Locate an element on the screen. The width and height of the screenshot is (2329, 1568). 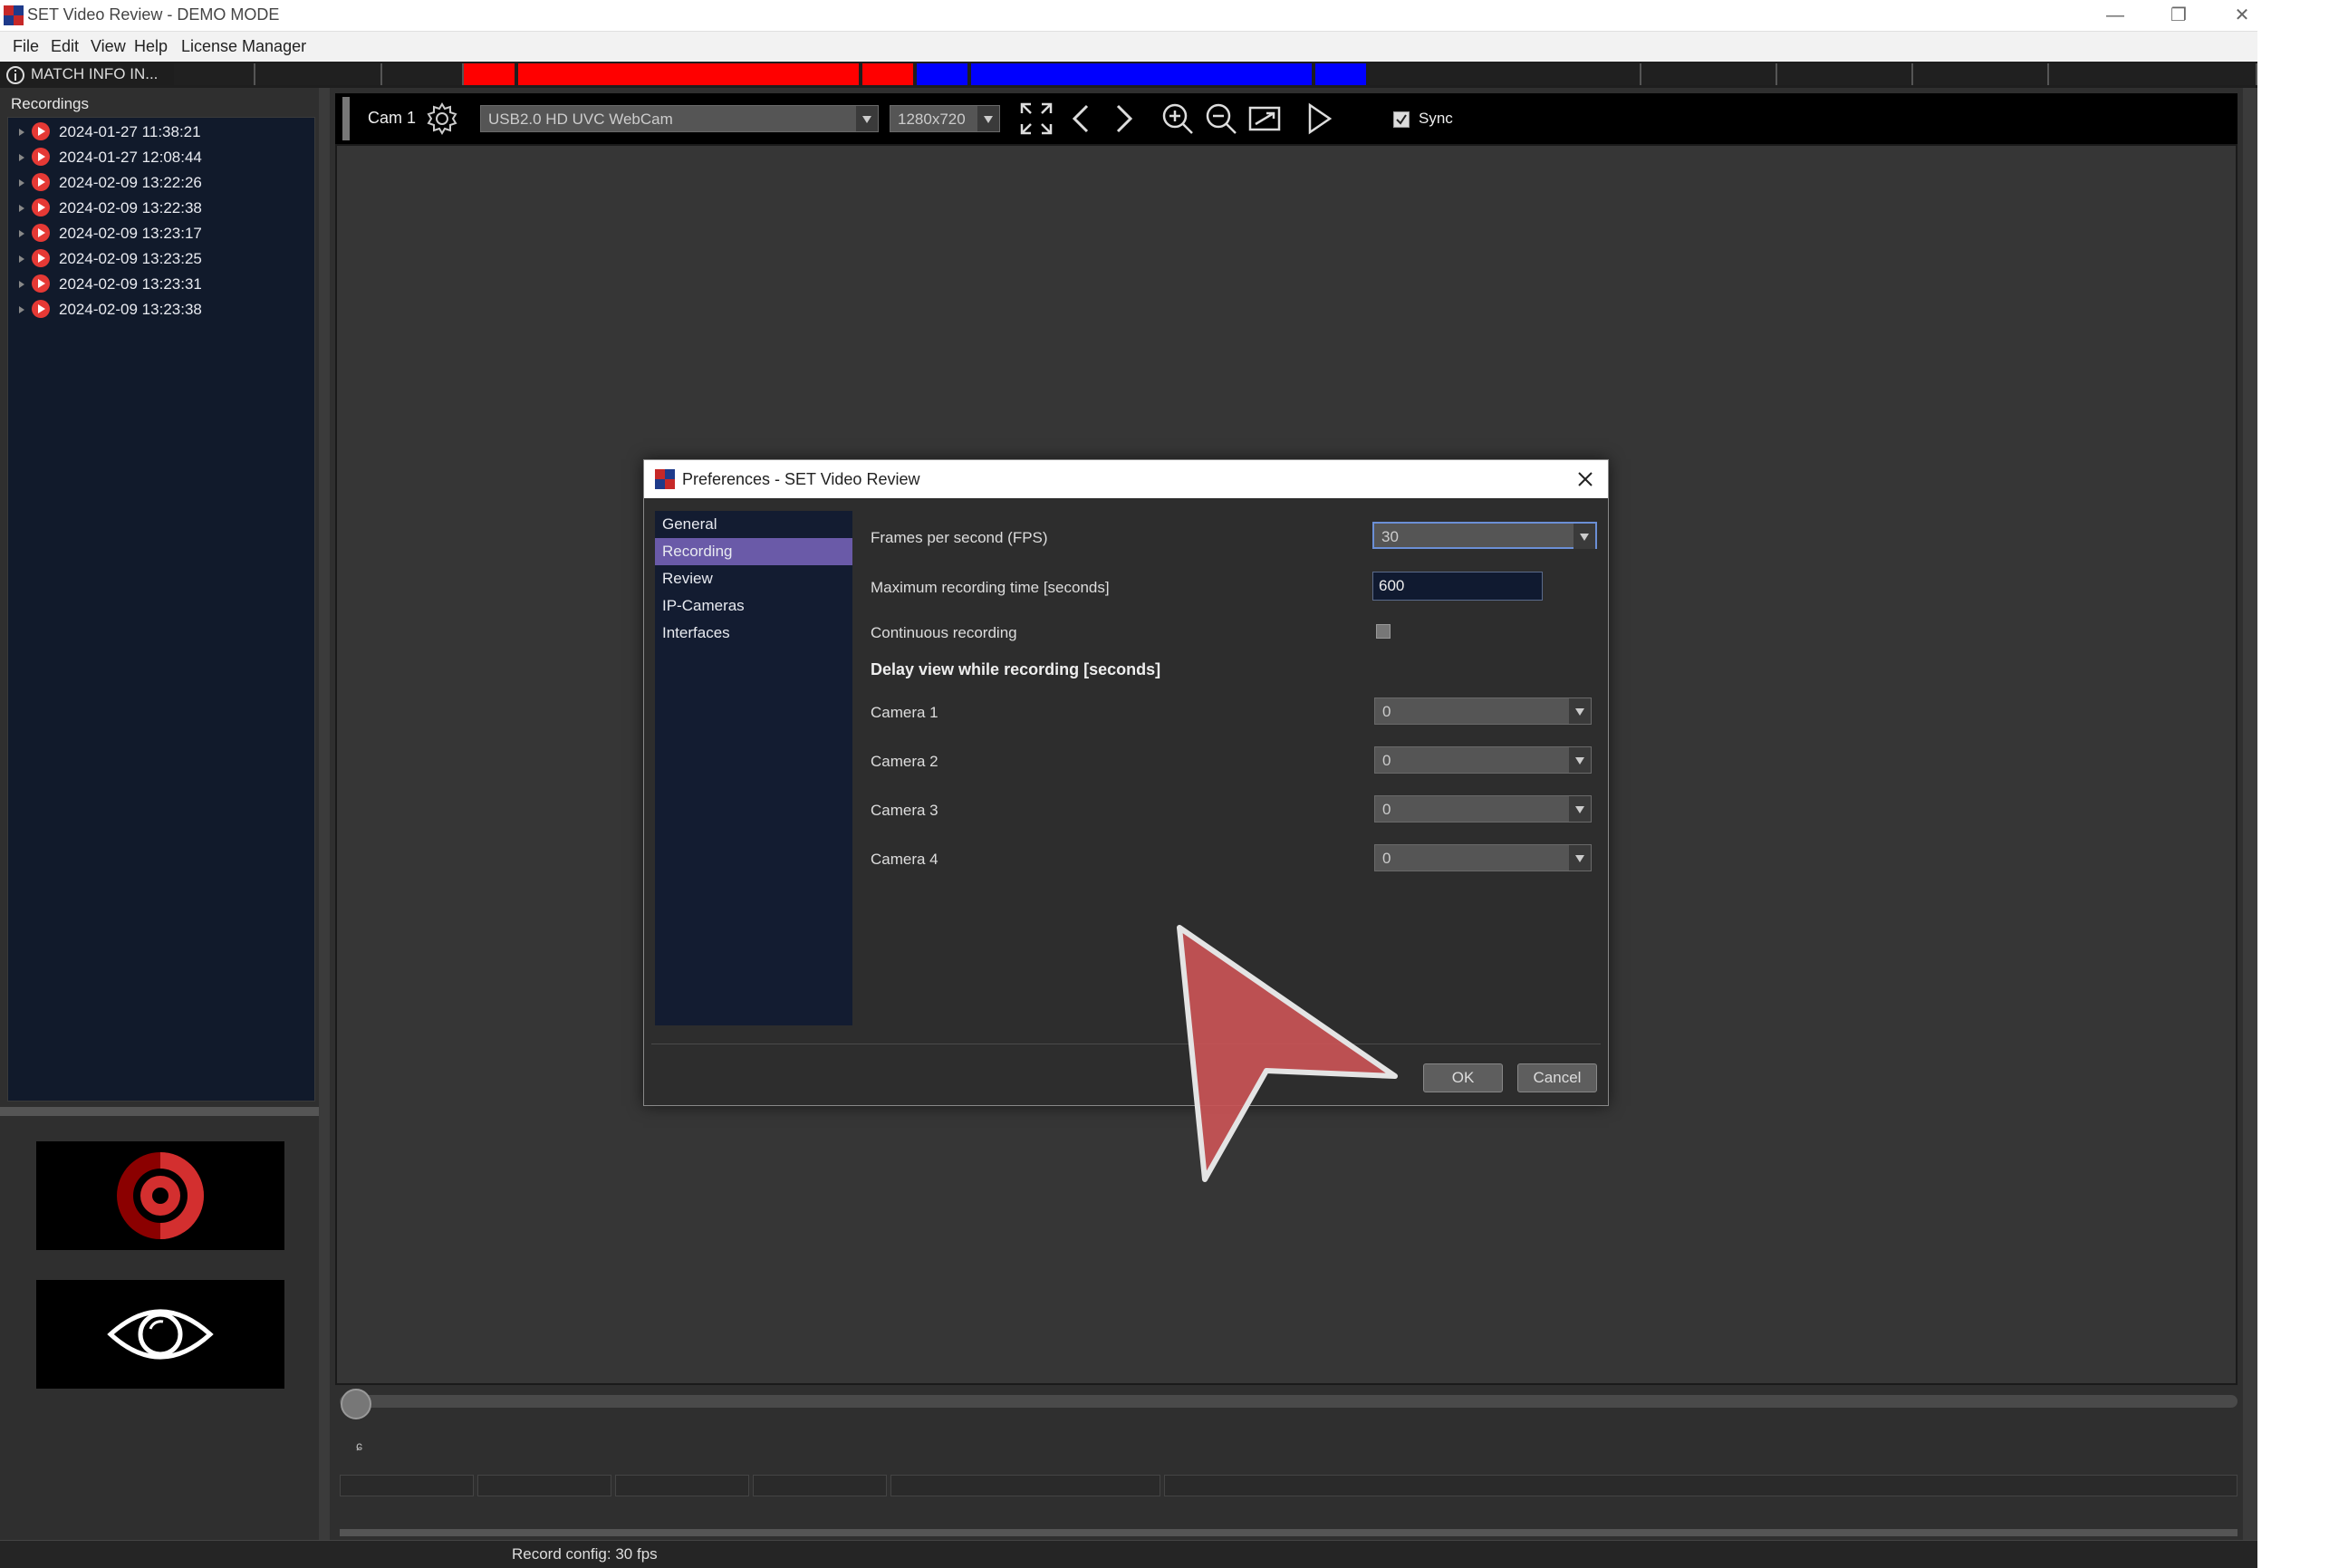
camera-1-label: Camera 1 is located at coordinates (904, 712).